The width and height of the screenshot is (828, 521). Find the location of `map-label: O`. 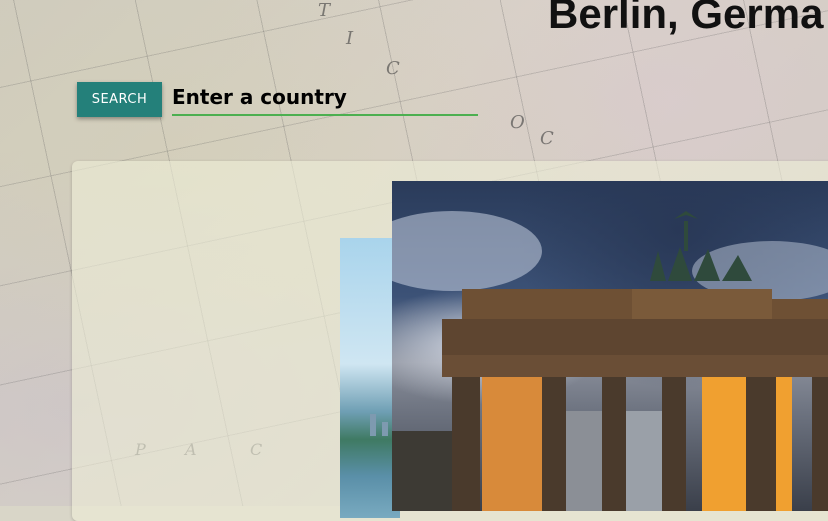

map-label: O is located at coordinates (517, 122).